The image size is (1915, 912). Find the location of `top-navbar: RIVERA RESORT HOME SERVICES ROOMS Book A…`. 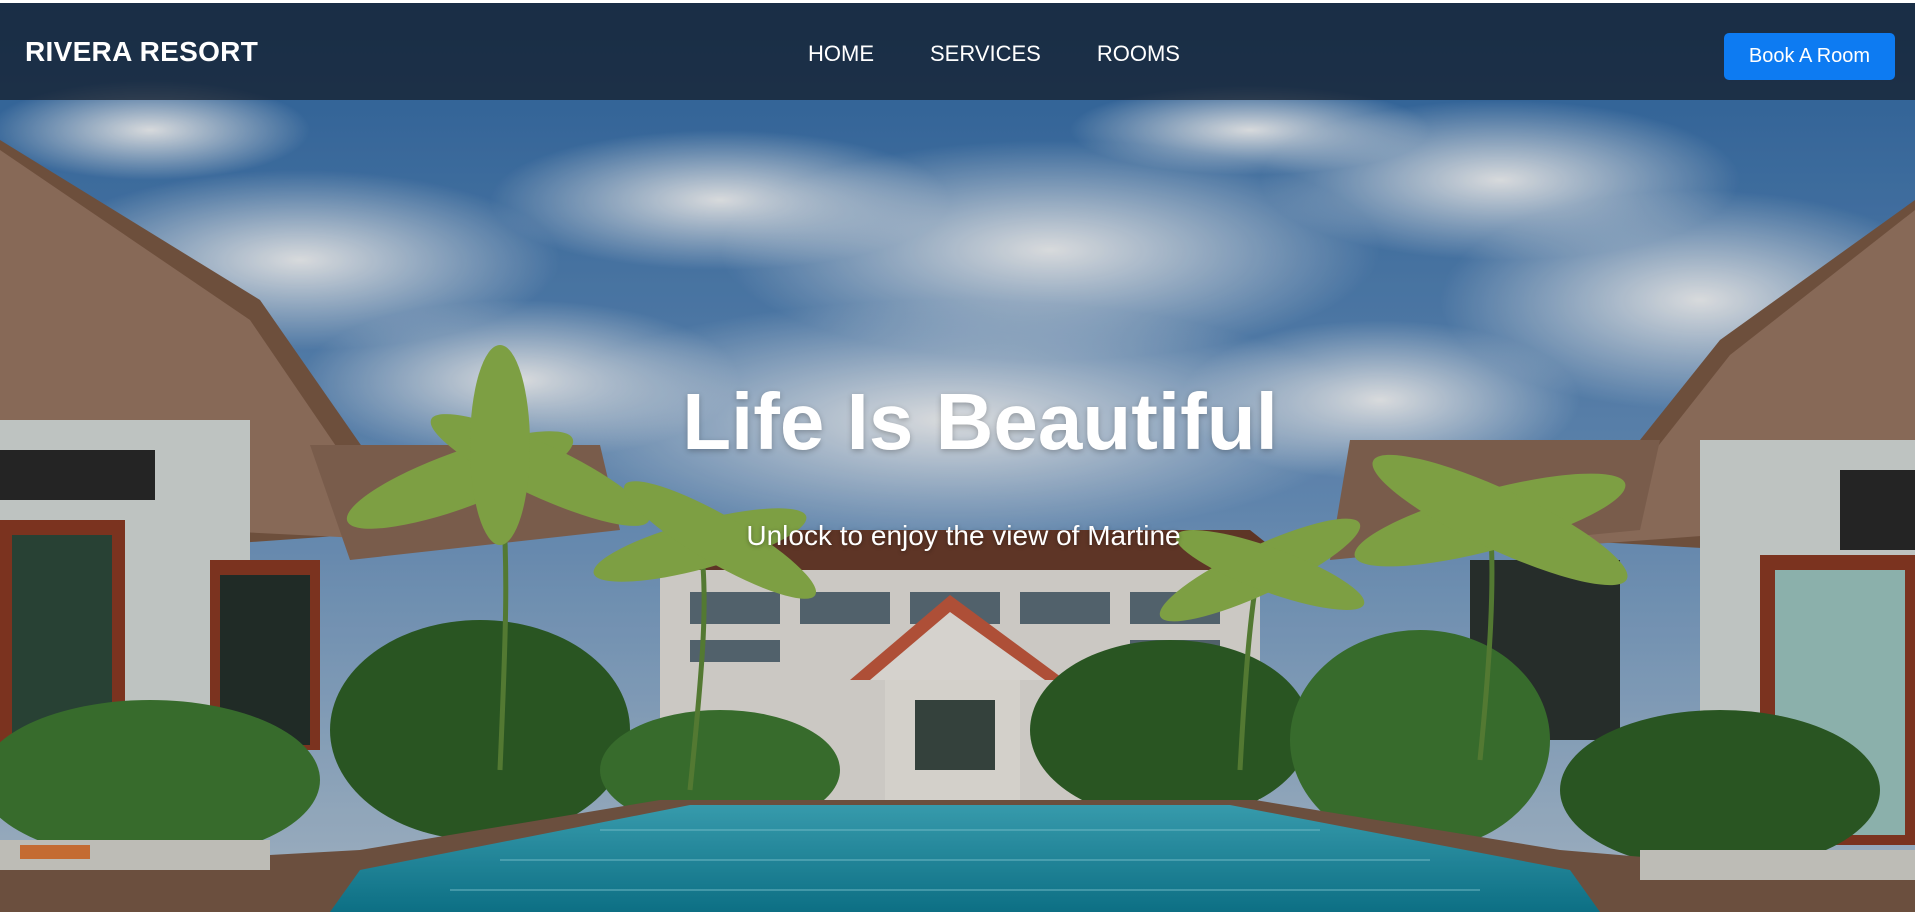

top-navbar: RIVERA RESORT HOME SERVICES ROOMS Book A… is located at coordinates (957, 50).